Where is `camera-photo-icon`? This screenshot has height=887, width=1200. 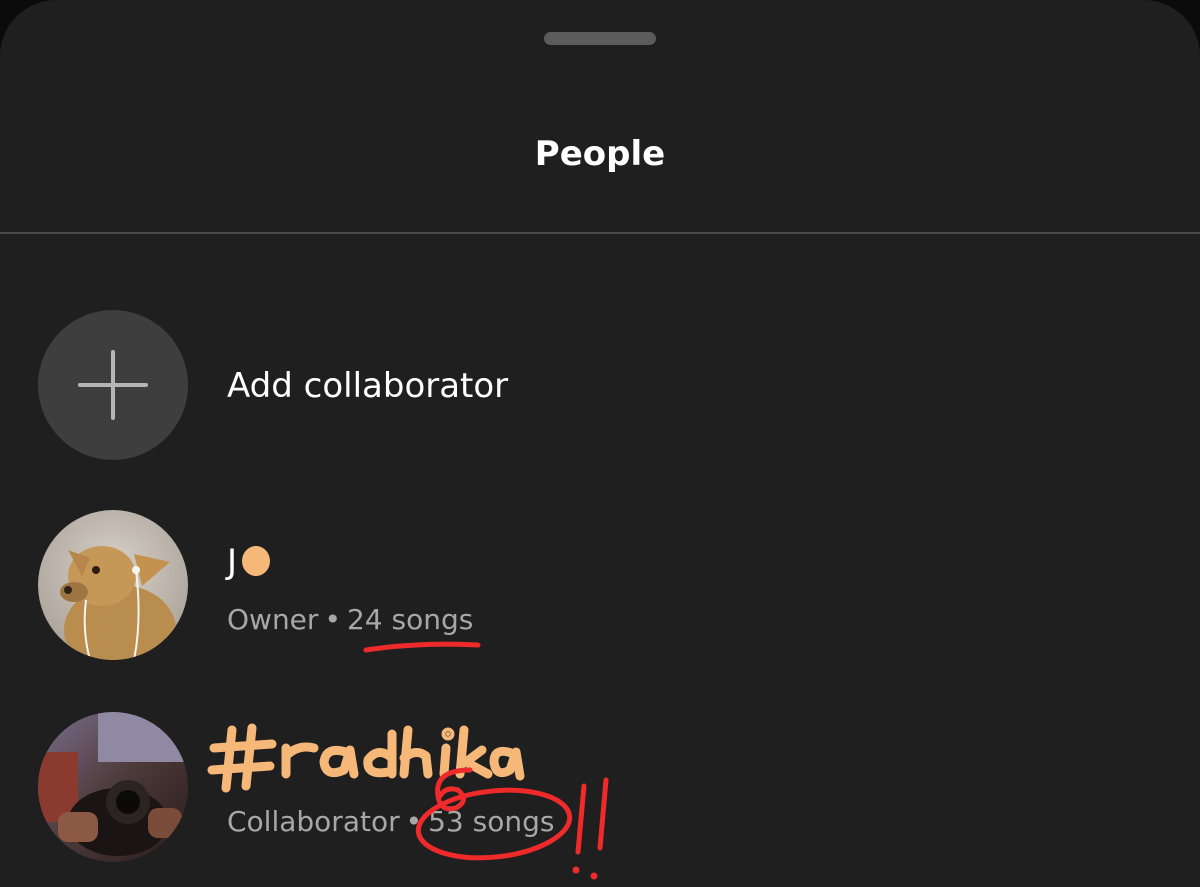 camera-photo-icon is located at coordinates (113, 787).